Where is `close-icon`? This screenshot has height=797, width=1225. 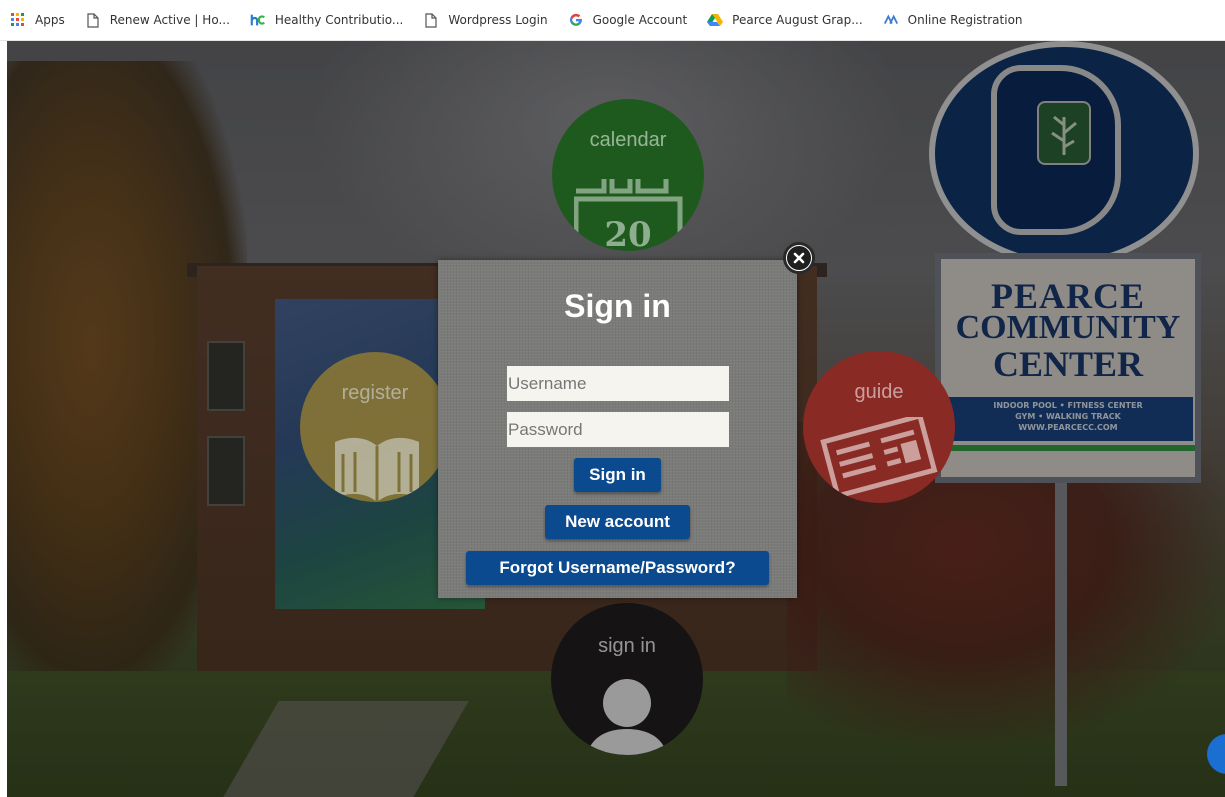
close-icon is located at coordinates (799, 258).